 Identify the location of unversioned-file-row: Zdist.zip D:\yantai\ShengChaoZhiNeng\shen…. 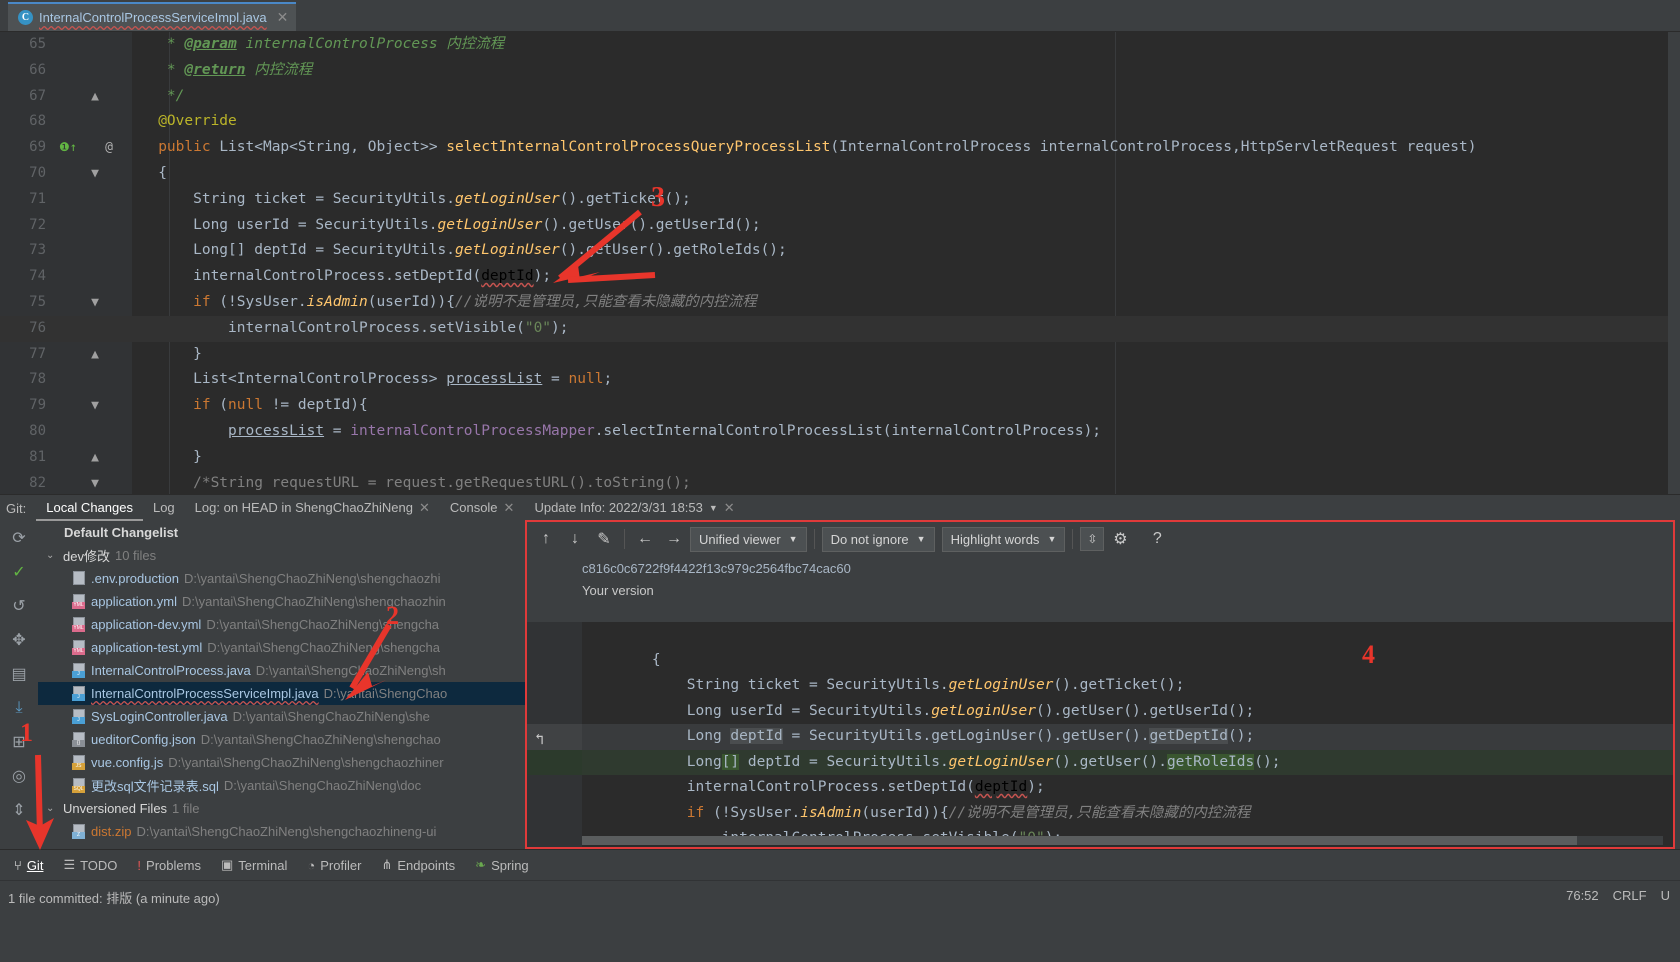
(281, 831).